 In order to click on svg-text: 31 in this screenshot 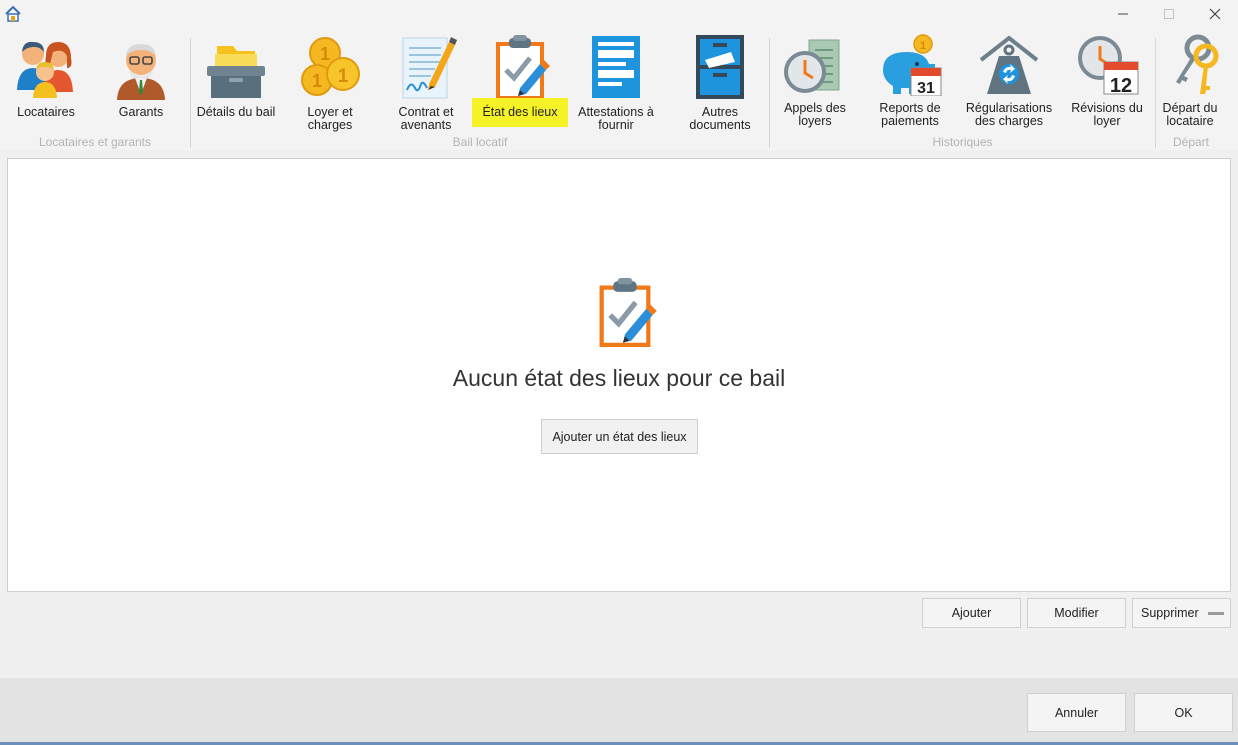, I will do `click(926, 88)`.